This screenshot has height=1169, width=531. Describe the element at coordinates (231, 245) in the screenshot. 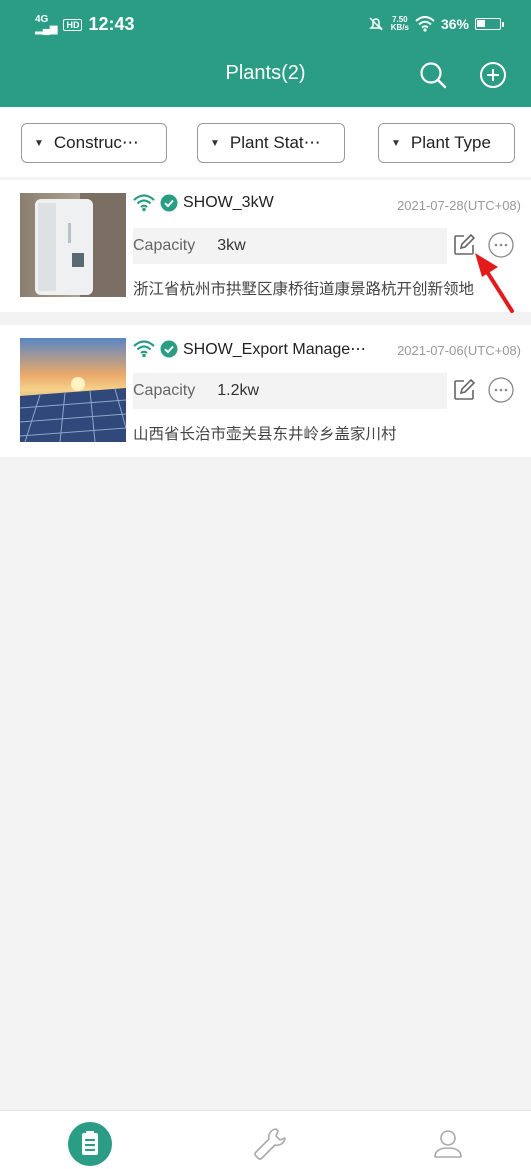

I see `capacity-value: 3kw` at that location.